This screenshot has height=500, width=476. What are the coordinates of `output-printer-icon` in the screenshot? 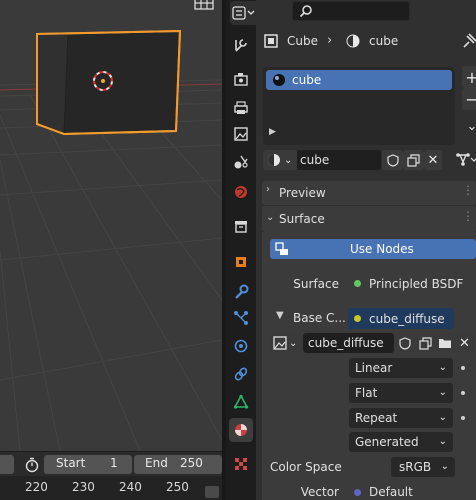 It's located at (241, 107).